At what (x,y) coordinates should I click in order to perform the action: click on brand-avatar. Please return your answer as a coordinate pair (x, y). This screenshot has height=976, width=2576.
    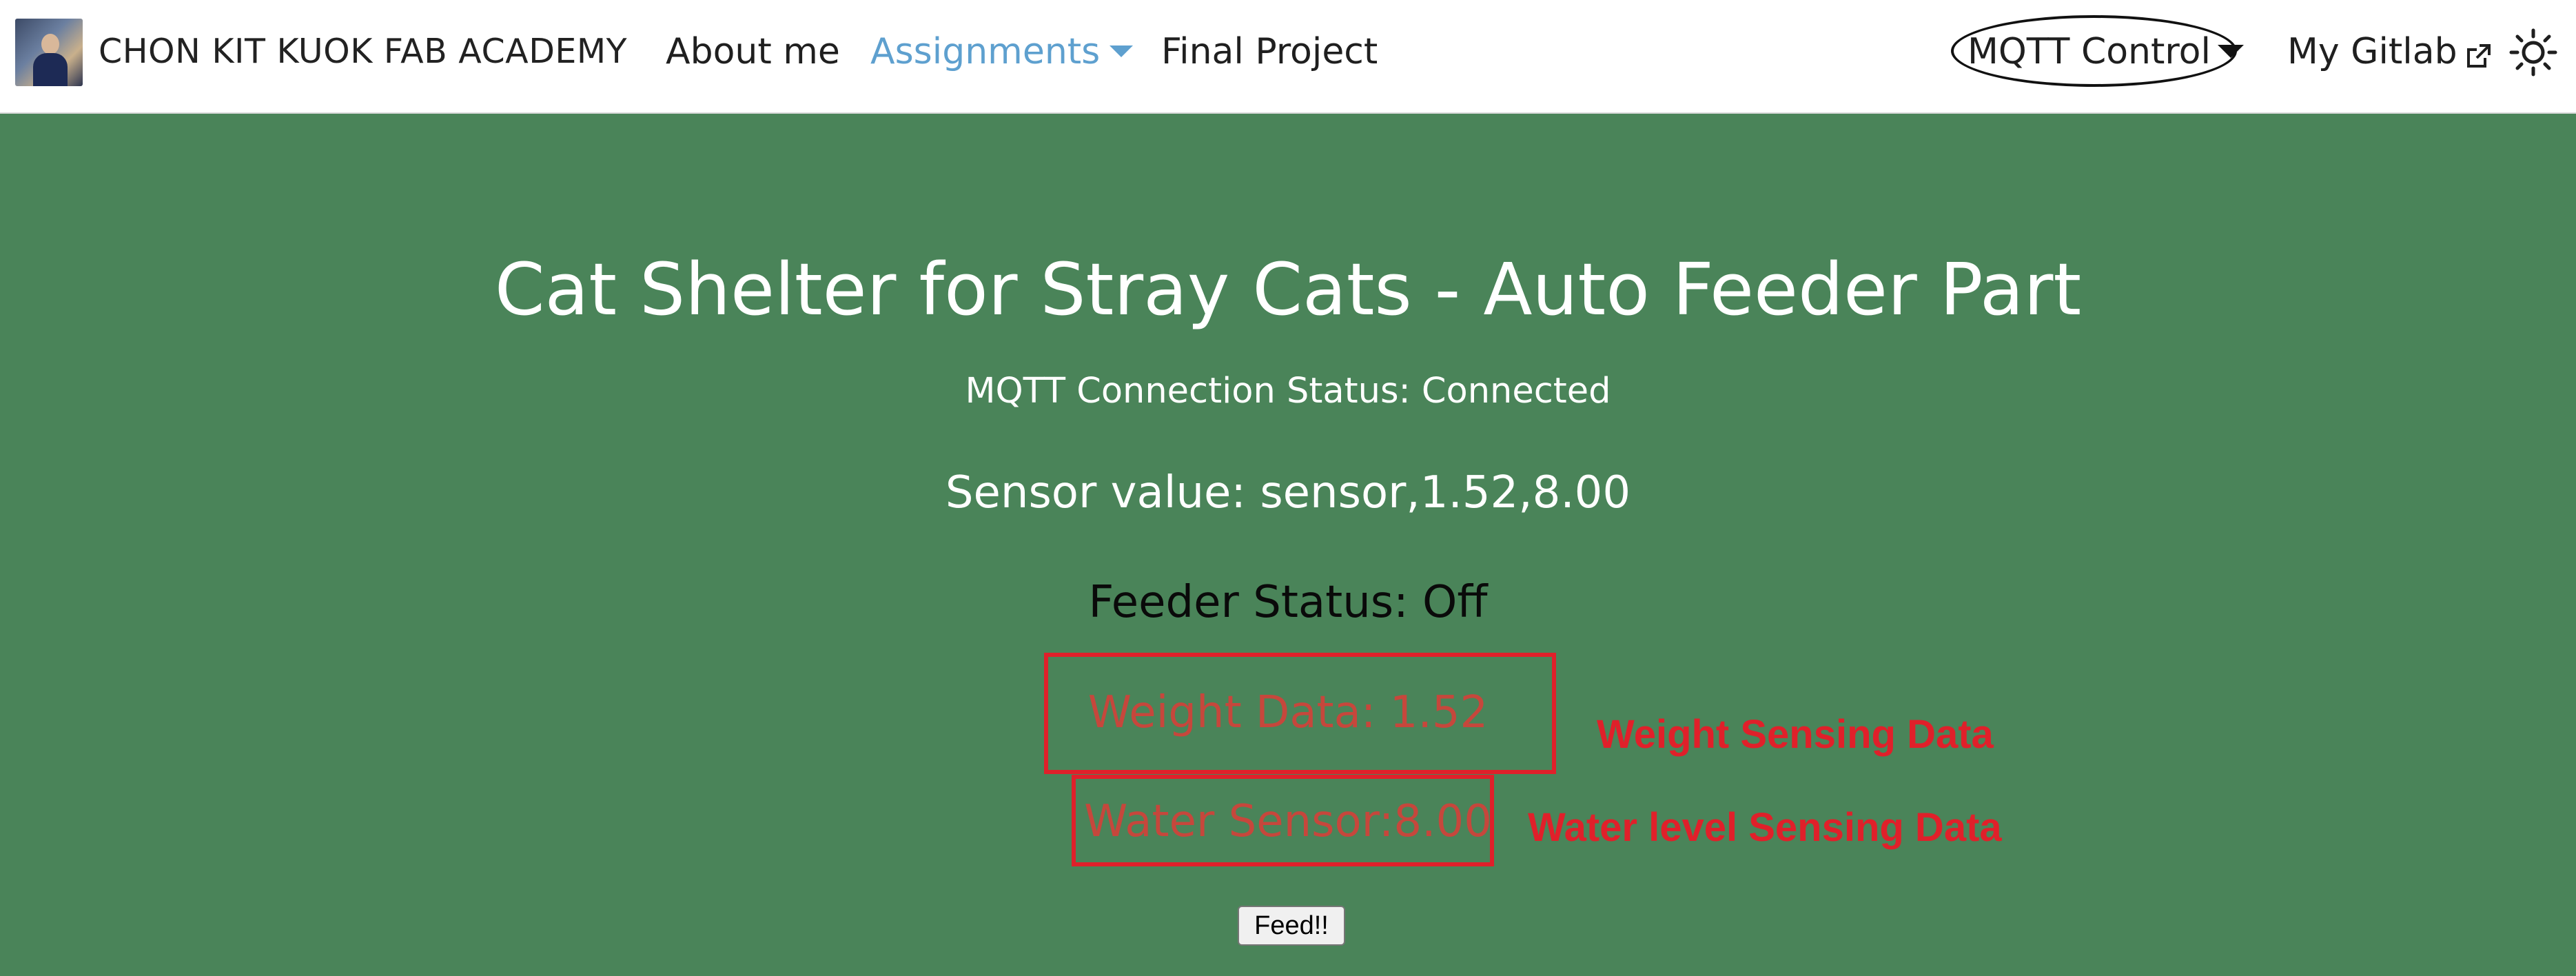
    Looking at the image, I should click on (49, 52).